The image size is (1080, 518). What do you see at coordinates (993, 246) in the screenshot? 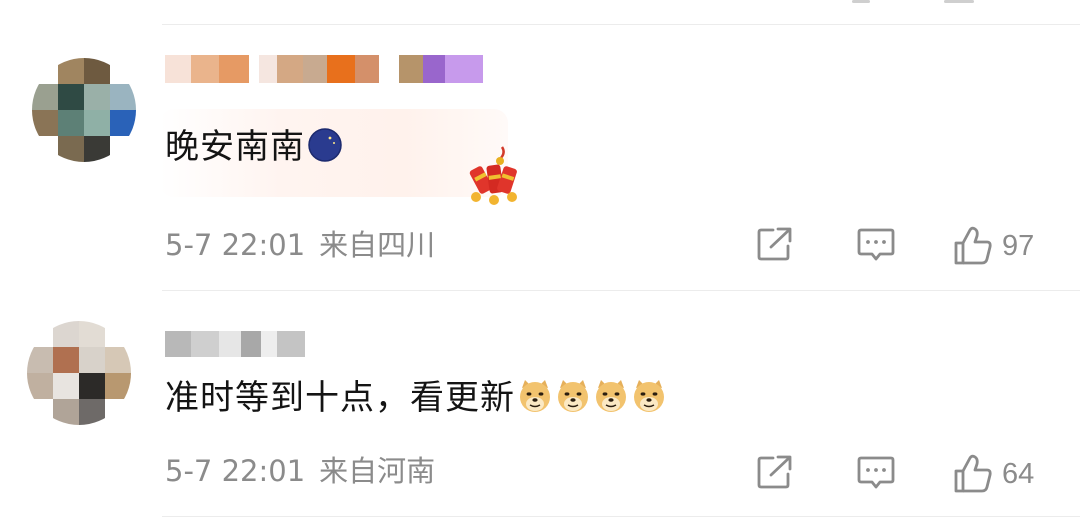
I see `like-button: 97` at bounding box center [993, 246].